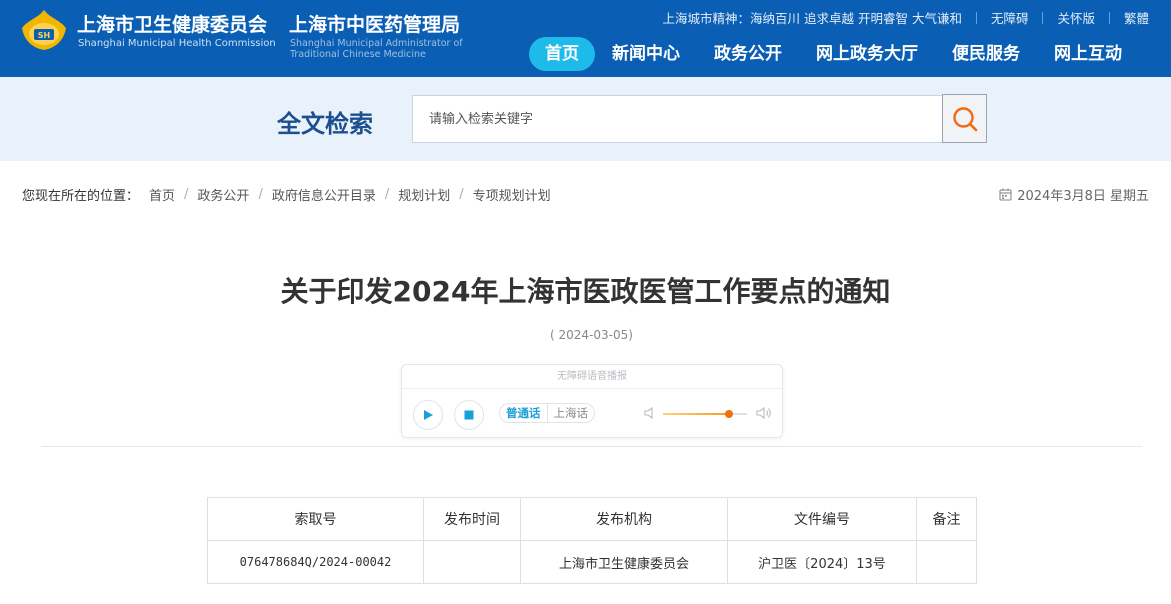 The image size is (1171, 604). I want to click on cell-index-number: 076478684Q/2024-00042, so click(315, 562).